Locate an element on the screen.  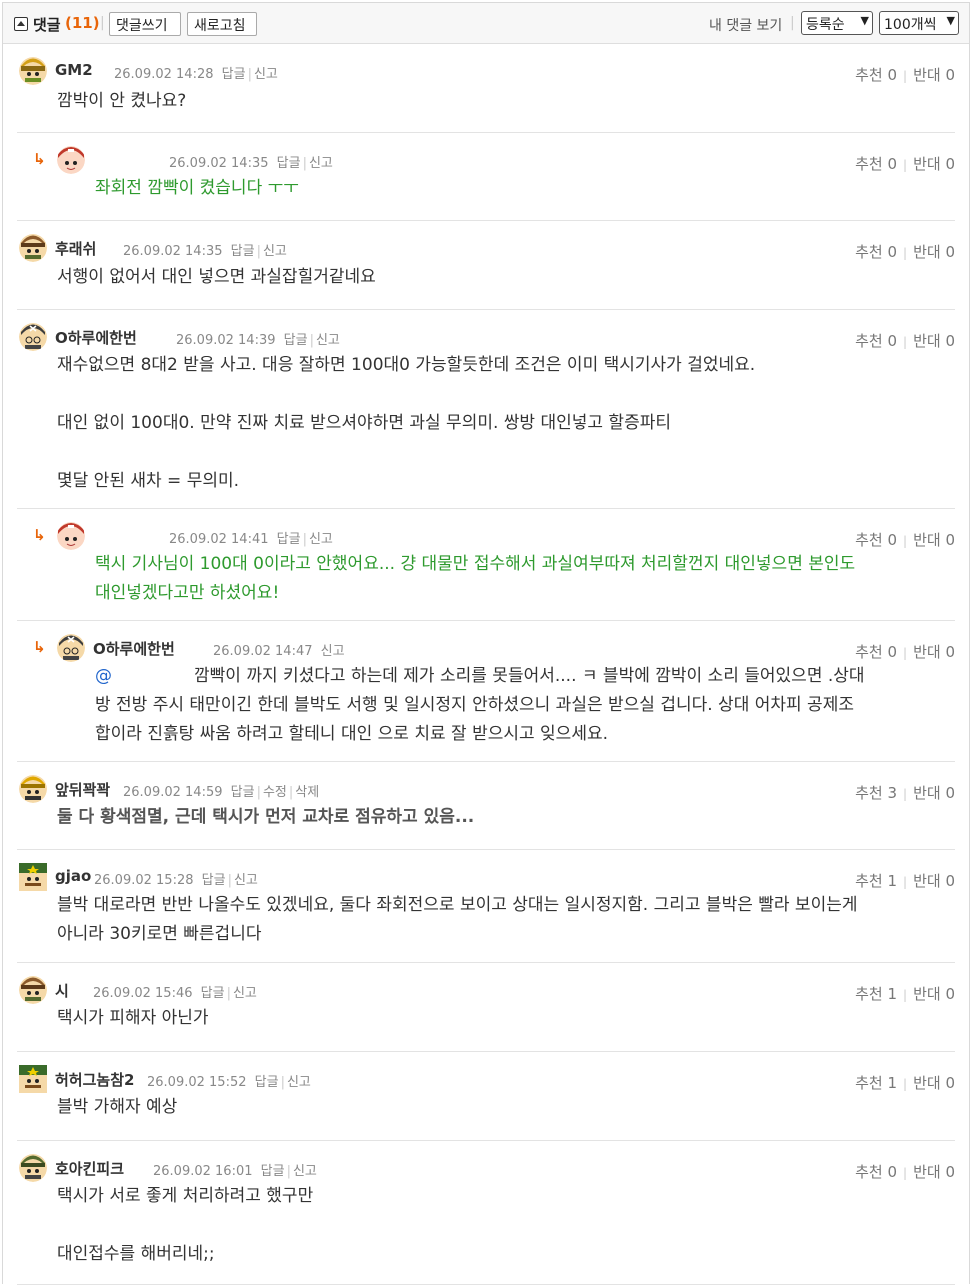
comment-date: 26.09.02 14:39 is located at coordinates (226, 340).